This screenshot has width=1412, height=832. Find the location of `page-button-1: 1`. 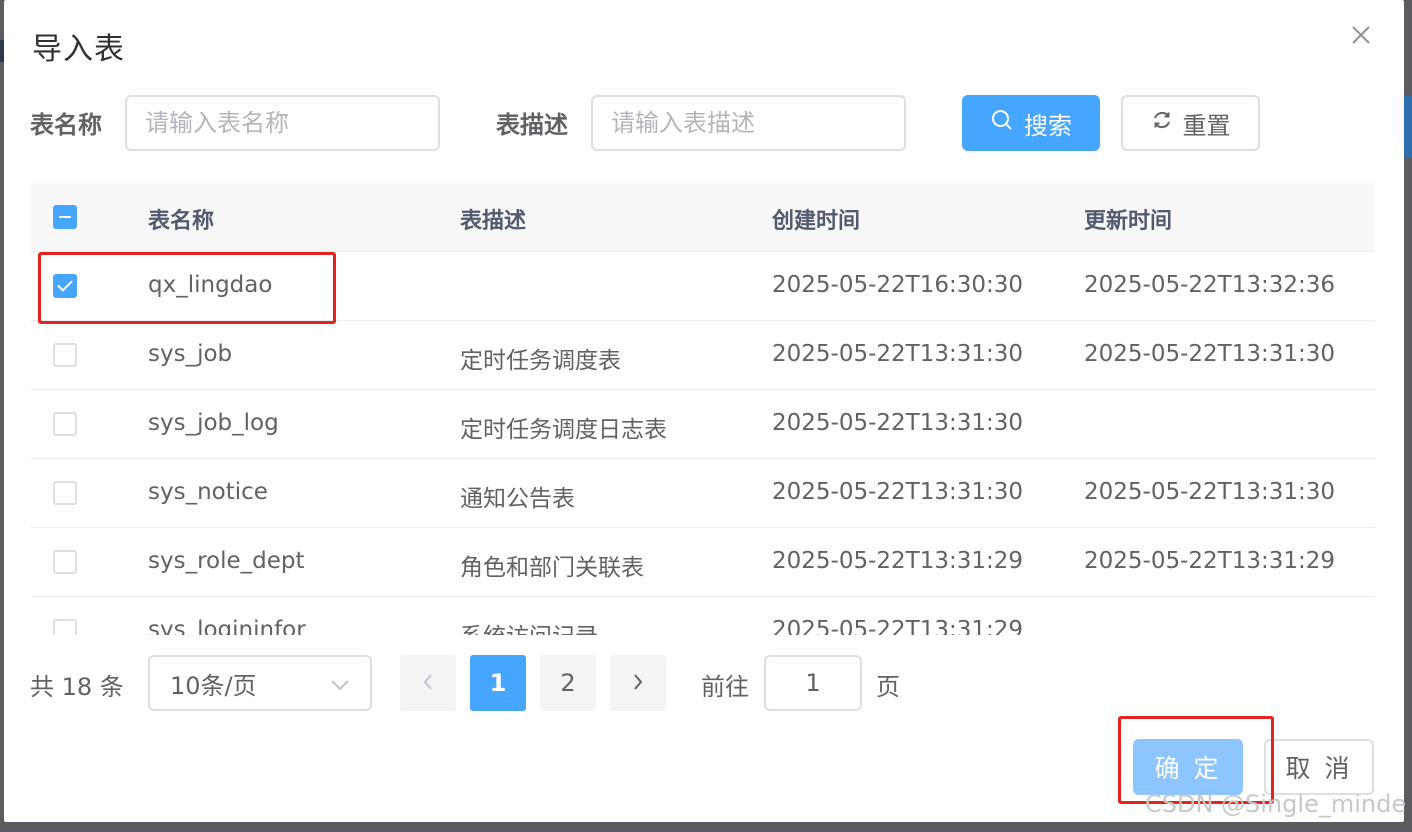

page-button-1: 1 is located at coordinates (498, 683).